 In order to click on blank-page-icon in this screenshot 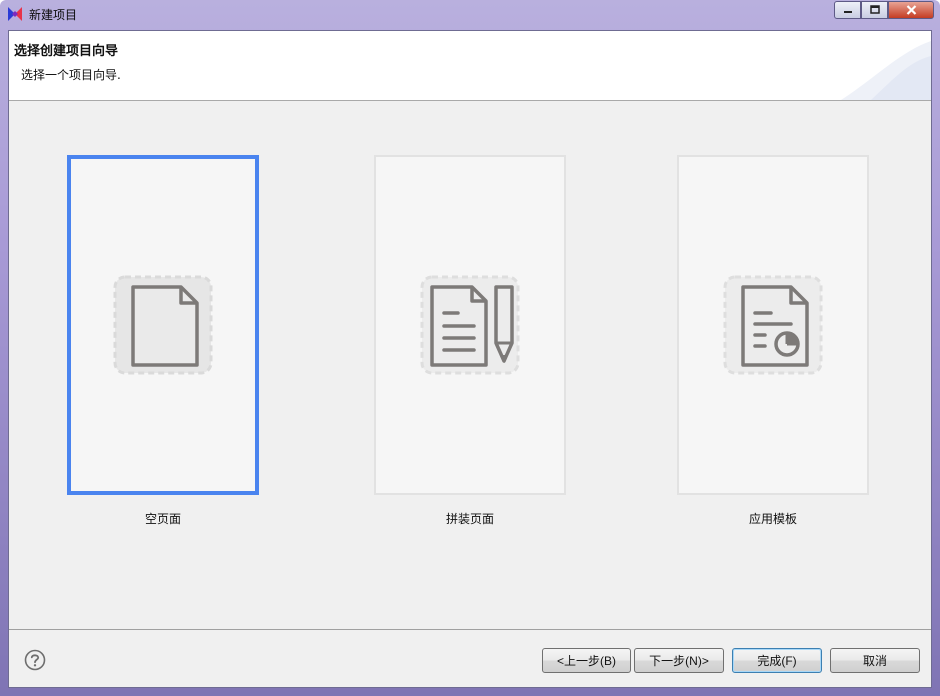, I will do `click(163, 325)`.